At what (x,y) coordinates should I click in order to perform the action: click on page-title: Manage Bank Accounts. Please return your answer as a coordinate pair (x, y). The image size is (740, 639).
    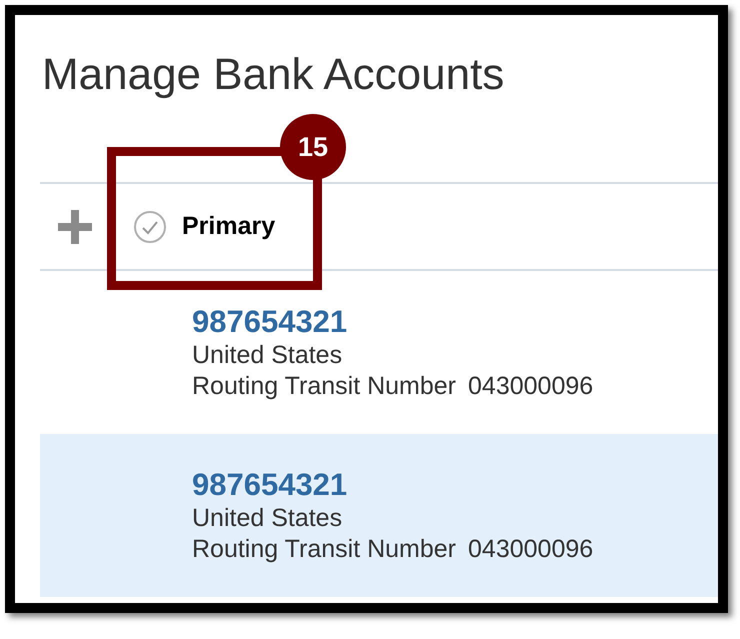
    Looking at the image, I should click on (273, 75).